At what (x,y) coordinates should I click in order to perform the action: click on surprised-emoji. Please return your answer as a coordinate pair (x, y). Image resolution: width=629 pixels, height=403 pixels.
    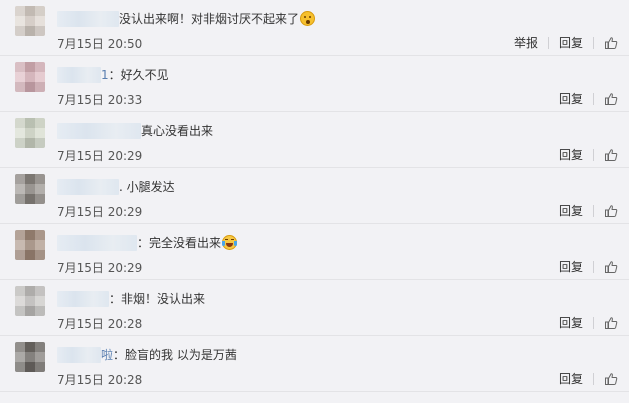
    Looking at the image, I should click on (308, 18).